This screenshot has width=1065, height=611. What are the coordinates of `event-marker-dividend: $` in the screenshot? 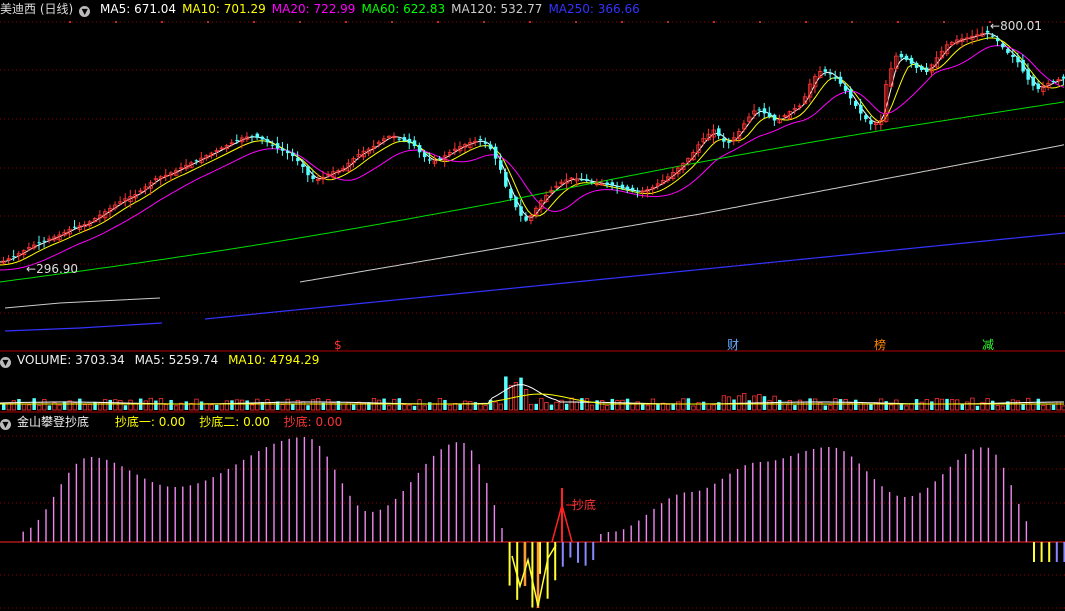 It's located at (338, 345).